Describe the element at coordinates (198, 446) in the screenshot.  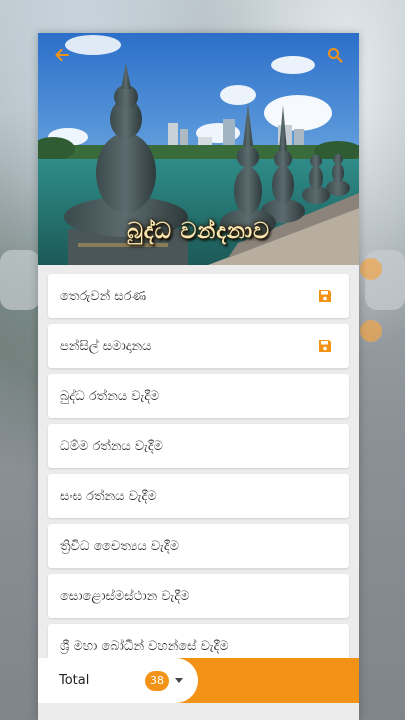
I see `list-item: ධම්ම රත්නය වැදීම` at that location.